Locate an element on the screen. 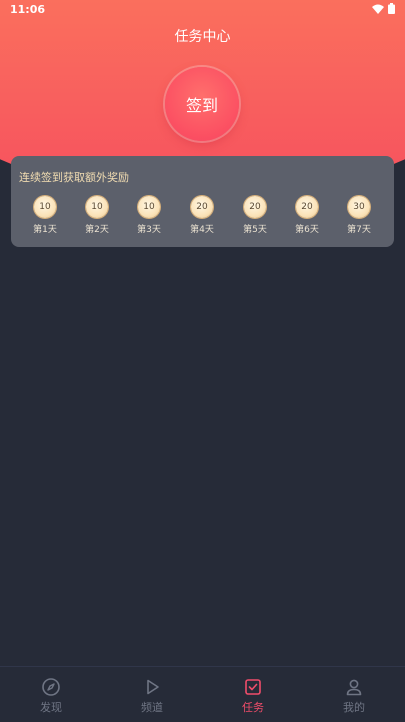  streak-day-6: 20 第6天 is located at coordinates (307, 215).